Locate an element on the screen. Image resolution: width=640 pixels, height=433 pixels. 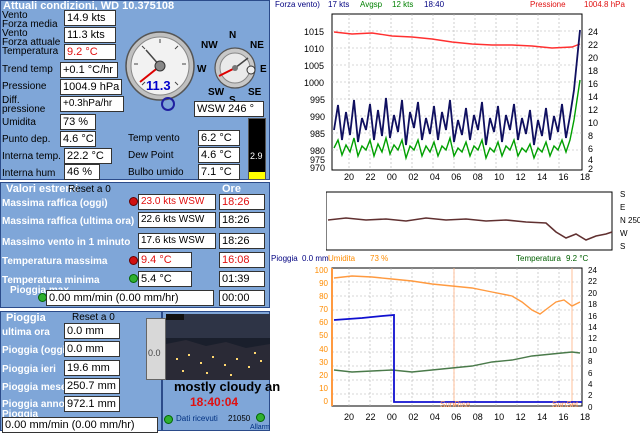
compass-ne: NE is located at coordinates (257, 45).